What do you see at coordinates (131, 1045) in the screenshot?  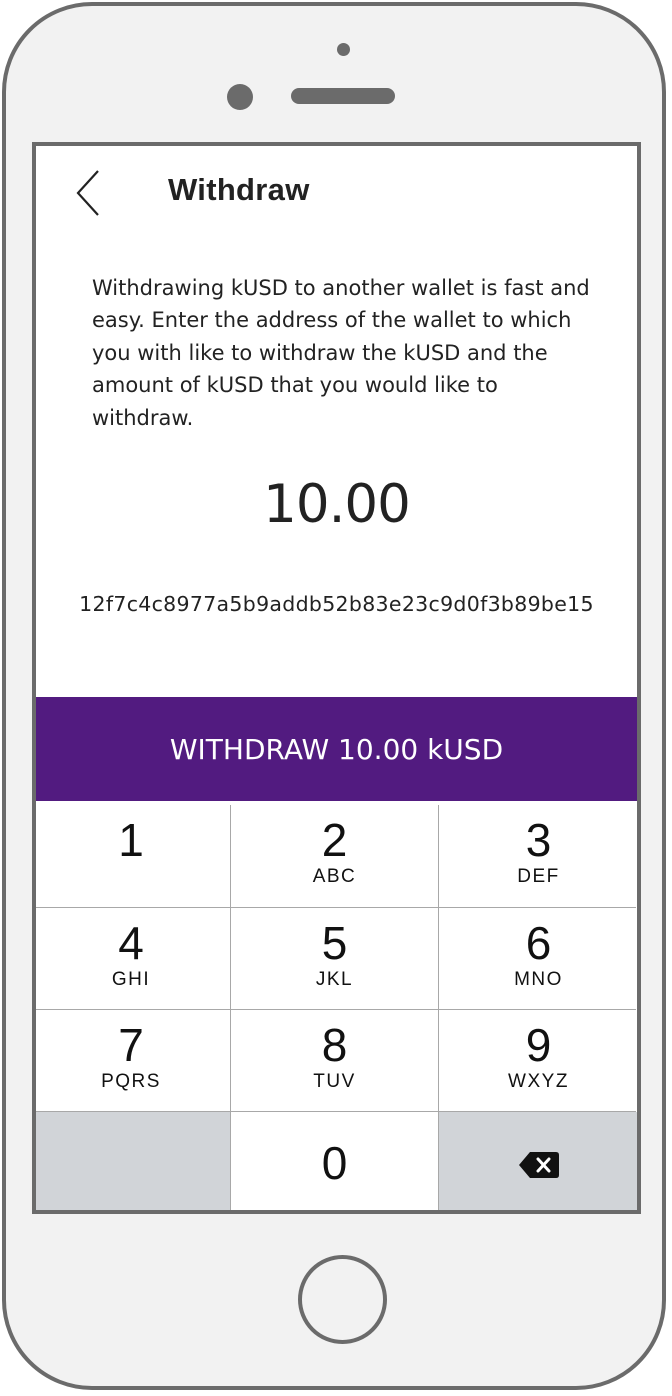 I see `key-digit: 7` at bounding box center [131, 1045].